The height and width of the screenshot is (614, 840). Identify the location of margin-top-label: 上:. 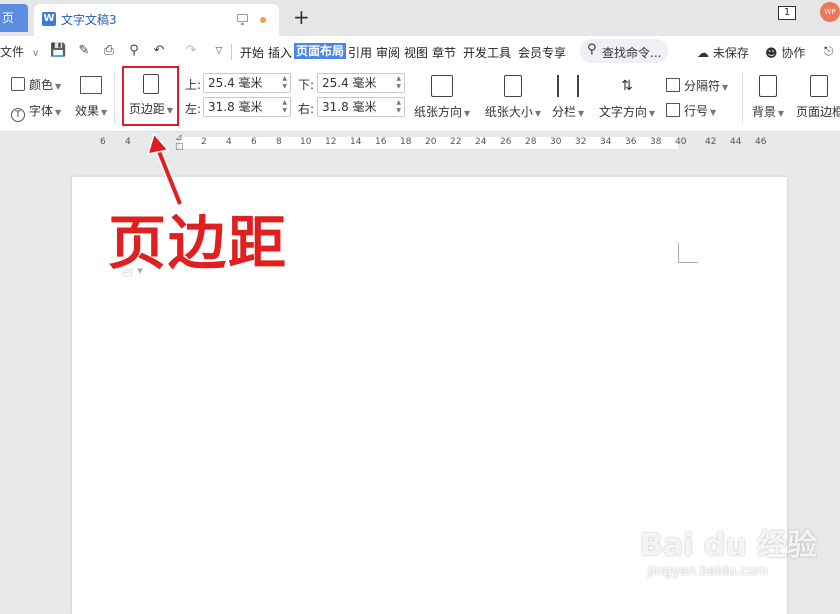
(193, 85).